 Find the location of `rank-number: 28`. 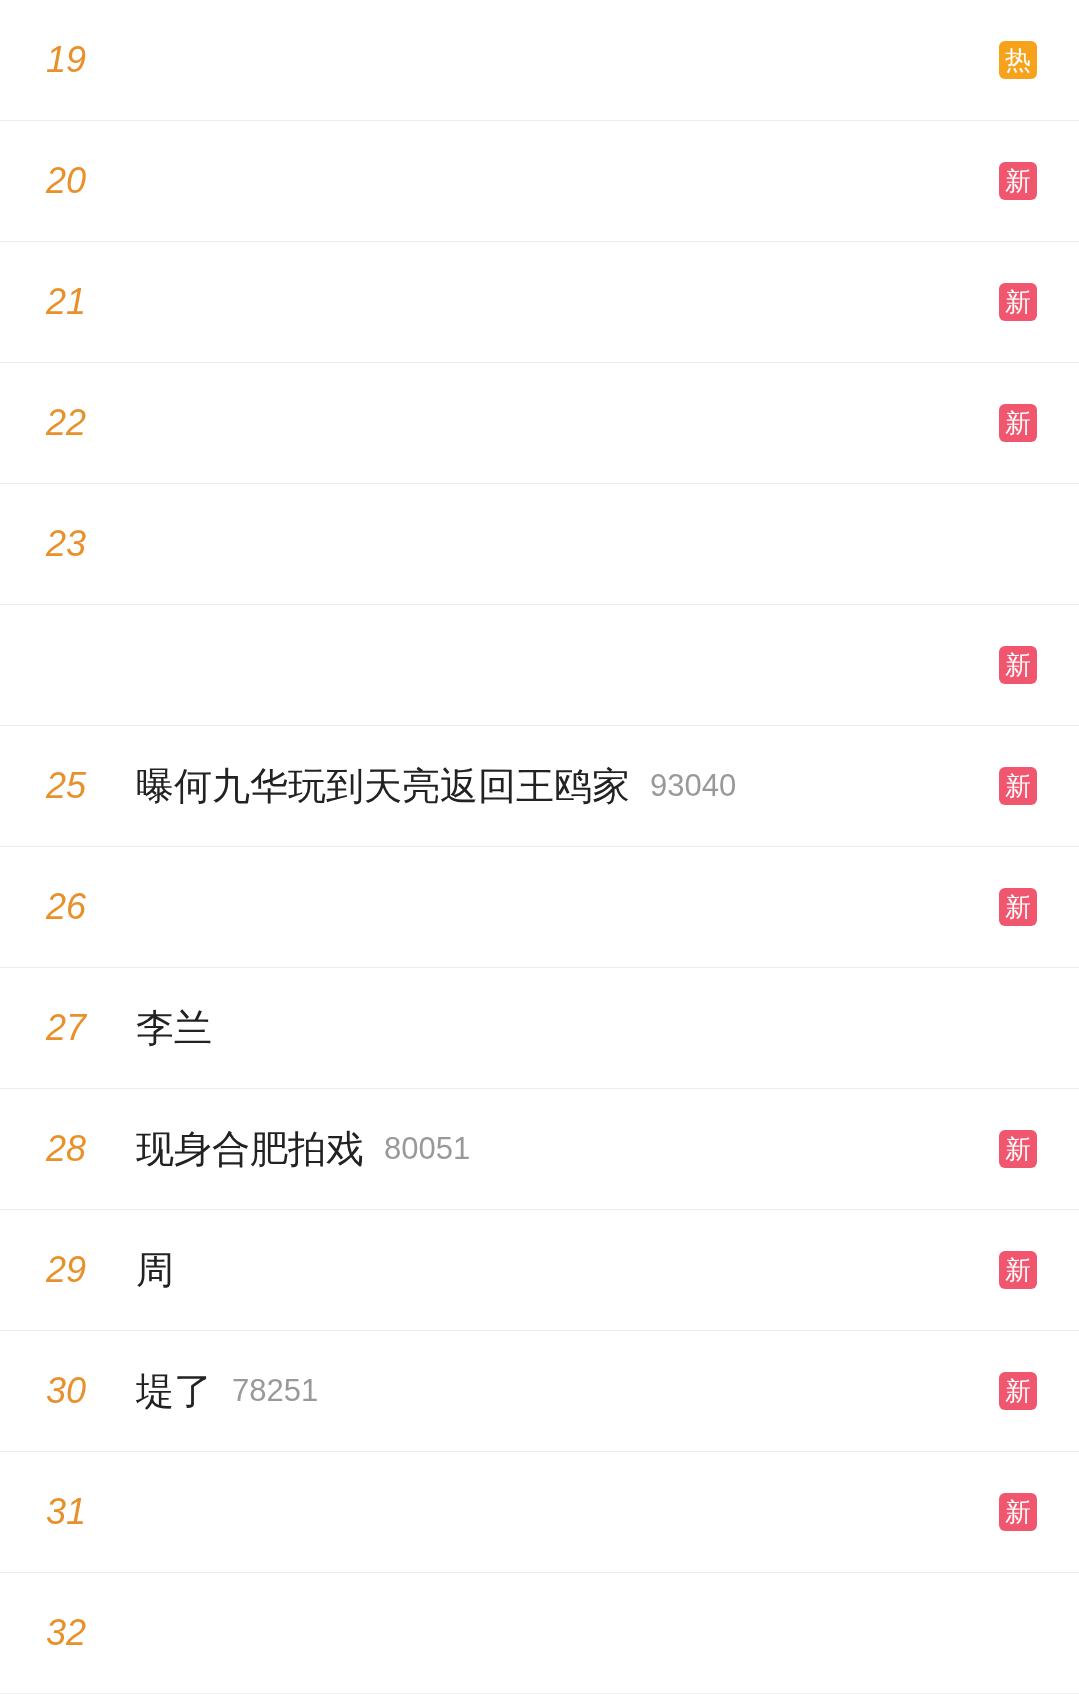

rank-number: 28 is located at coordinates (66, 1149).